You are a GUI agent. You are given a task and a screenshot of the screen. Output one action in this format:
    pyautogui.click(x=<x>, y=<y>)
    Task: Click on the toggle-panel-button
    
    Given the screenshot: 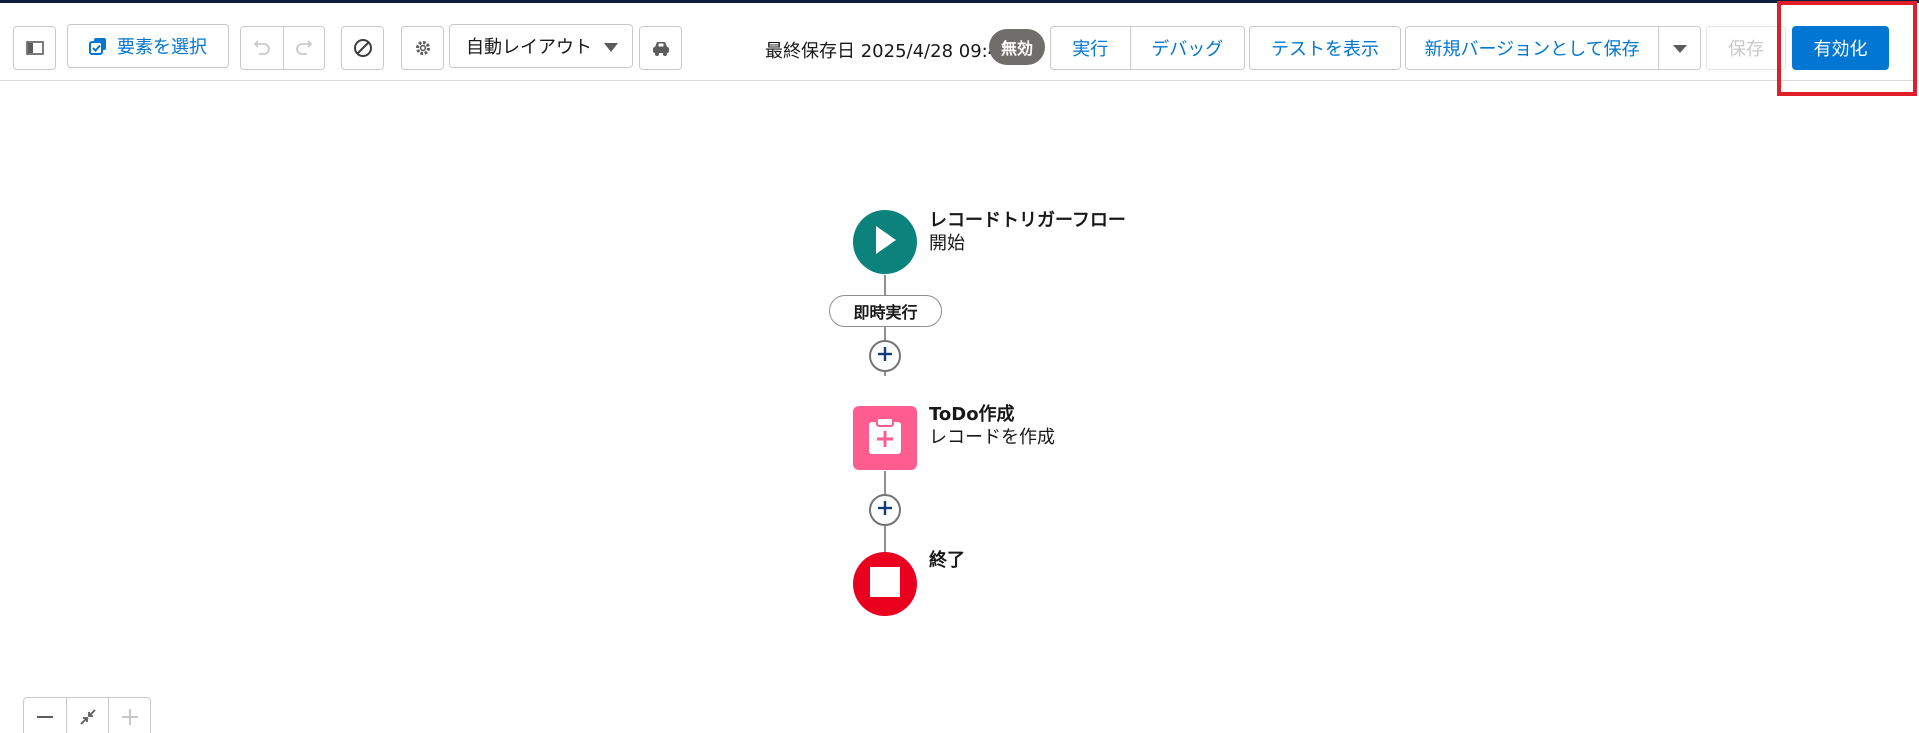 What is the action you would take?
    pyautogui.click(x=34, y=48)
    